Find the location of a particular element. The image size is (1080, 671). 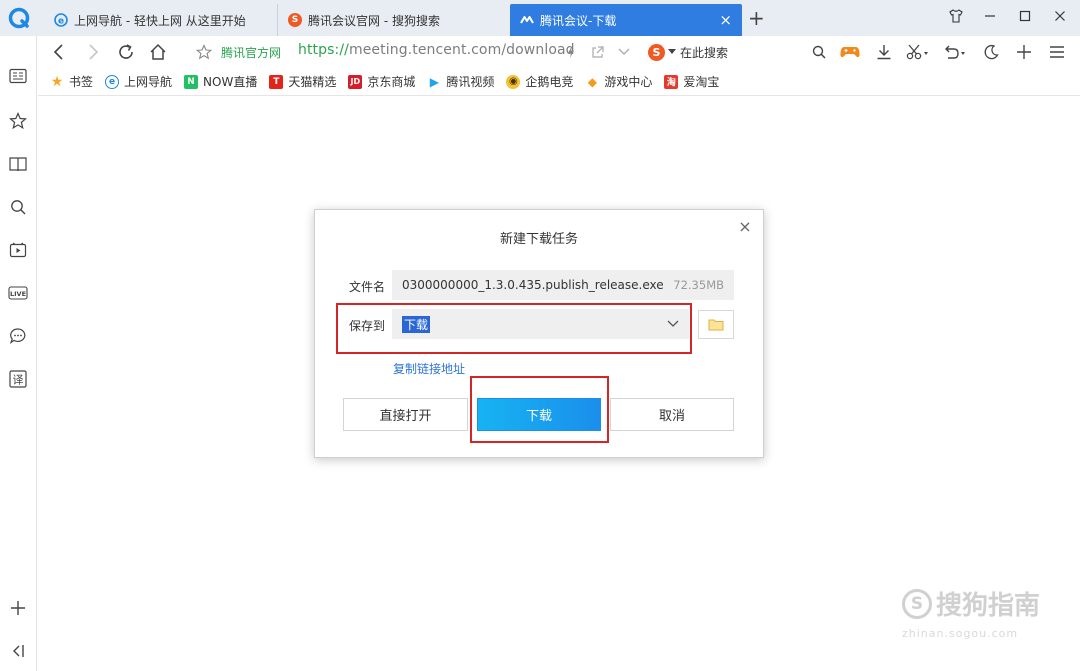

bookmark-label: 上网导航 is located at coordinates (148, 82).